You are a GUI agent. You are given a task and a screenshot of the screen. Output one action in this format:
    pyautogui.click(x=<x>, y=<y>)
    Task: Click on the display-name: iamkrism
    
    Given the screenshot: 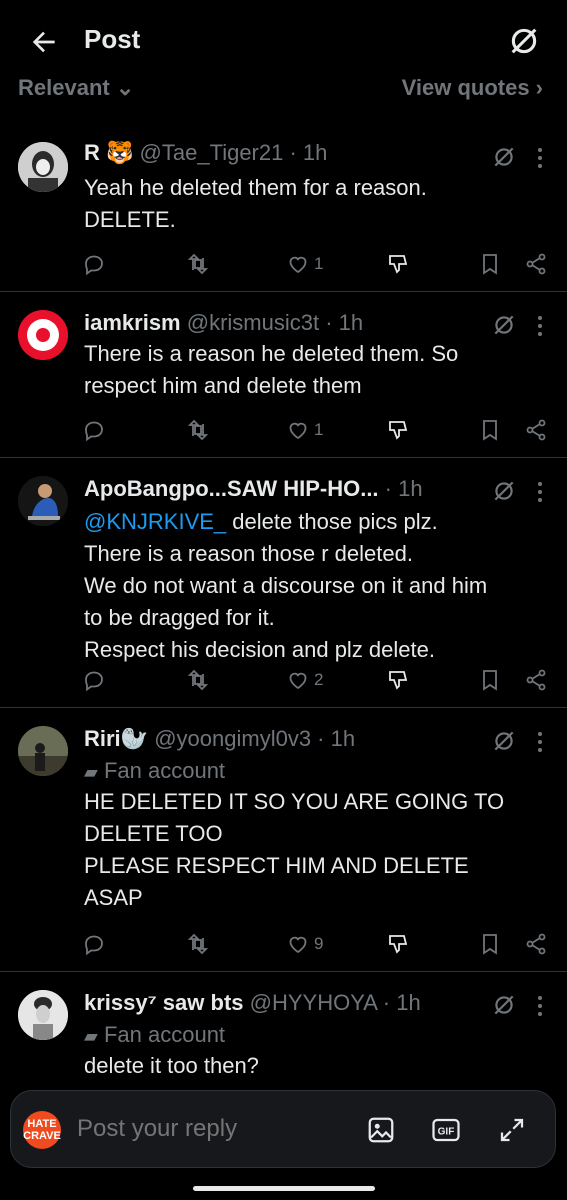 What is the action you would take?
    pyautogui.click(x=132, y=322)
    